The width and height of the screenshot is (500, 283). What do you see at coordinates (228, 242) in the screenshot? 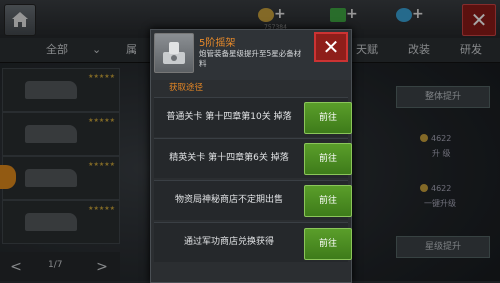
I see `source-text: 通过军功商店兑换获得` at bounding box center [228, 242].